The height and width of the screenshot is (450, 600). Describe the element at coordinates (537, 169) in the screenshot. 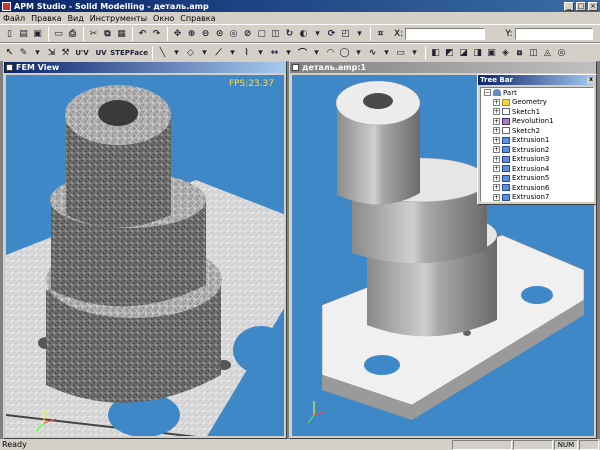

I see `tree-item-extrusion4: + Extrusion4` at that location.